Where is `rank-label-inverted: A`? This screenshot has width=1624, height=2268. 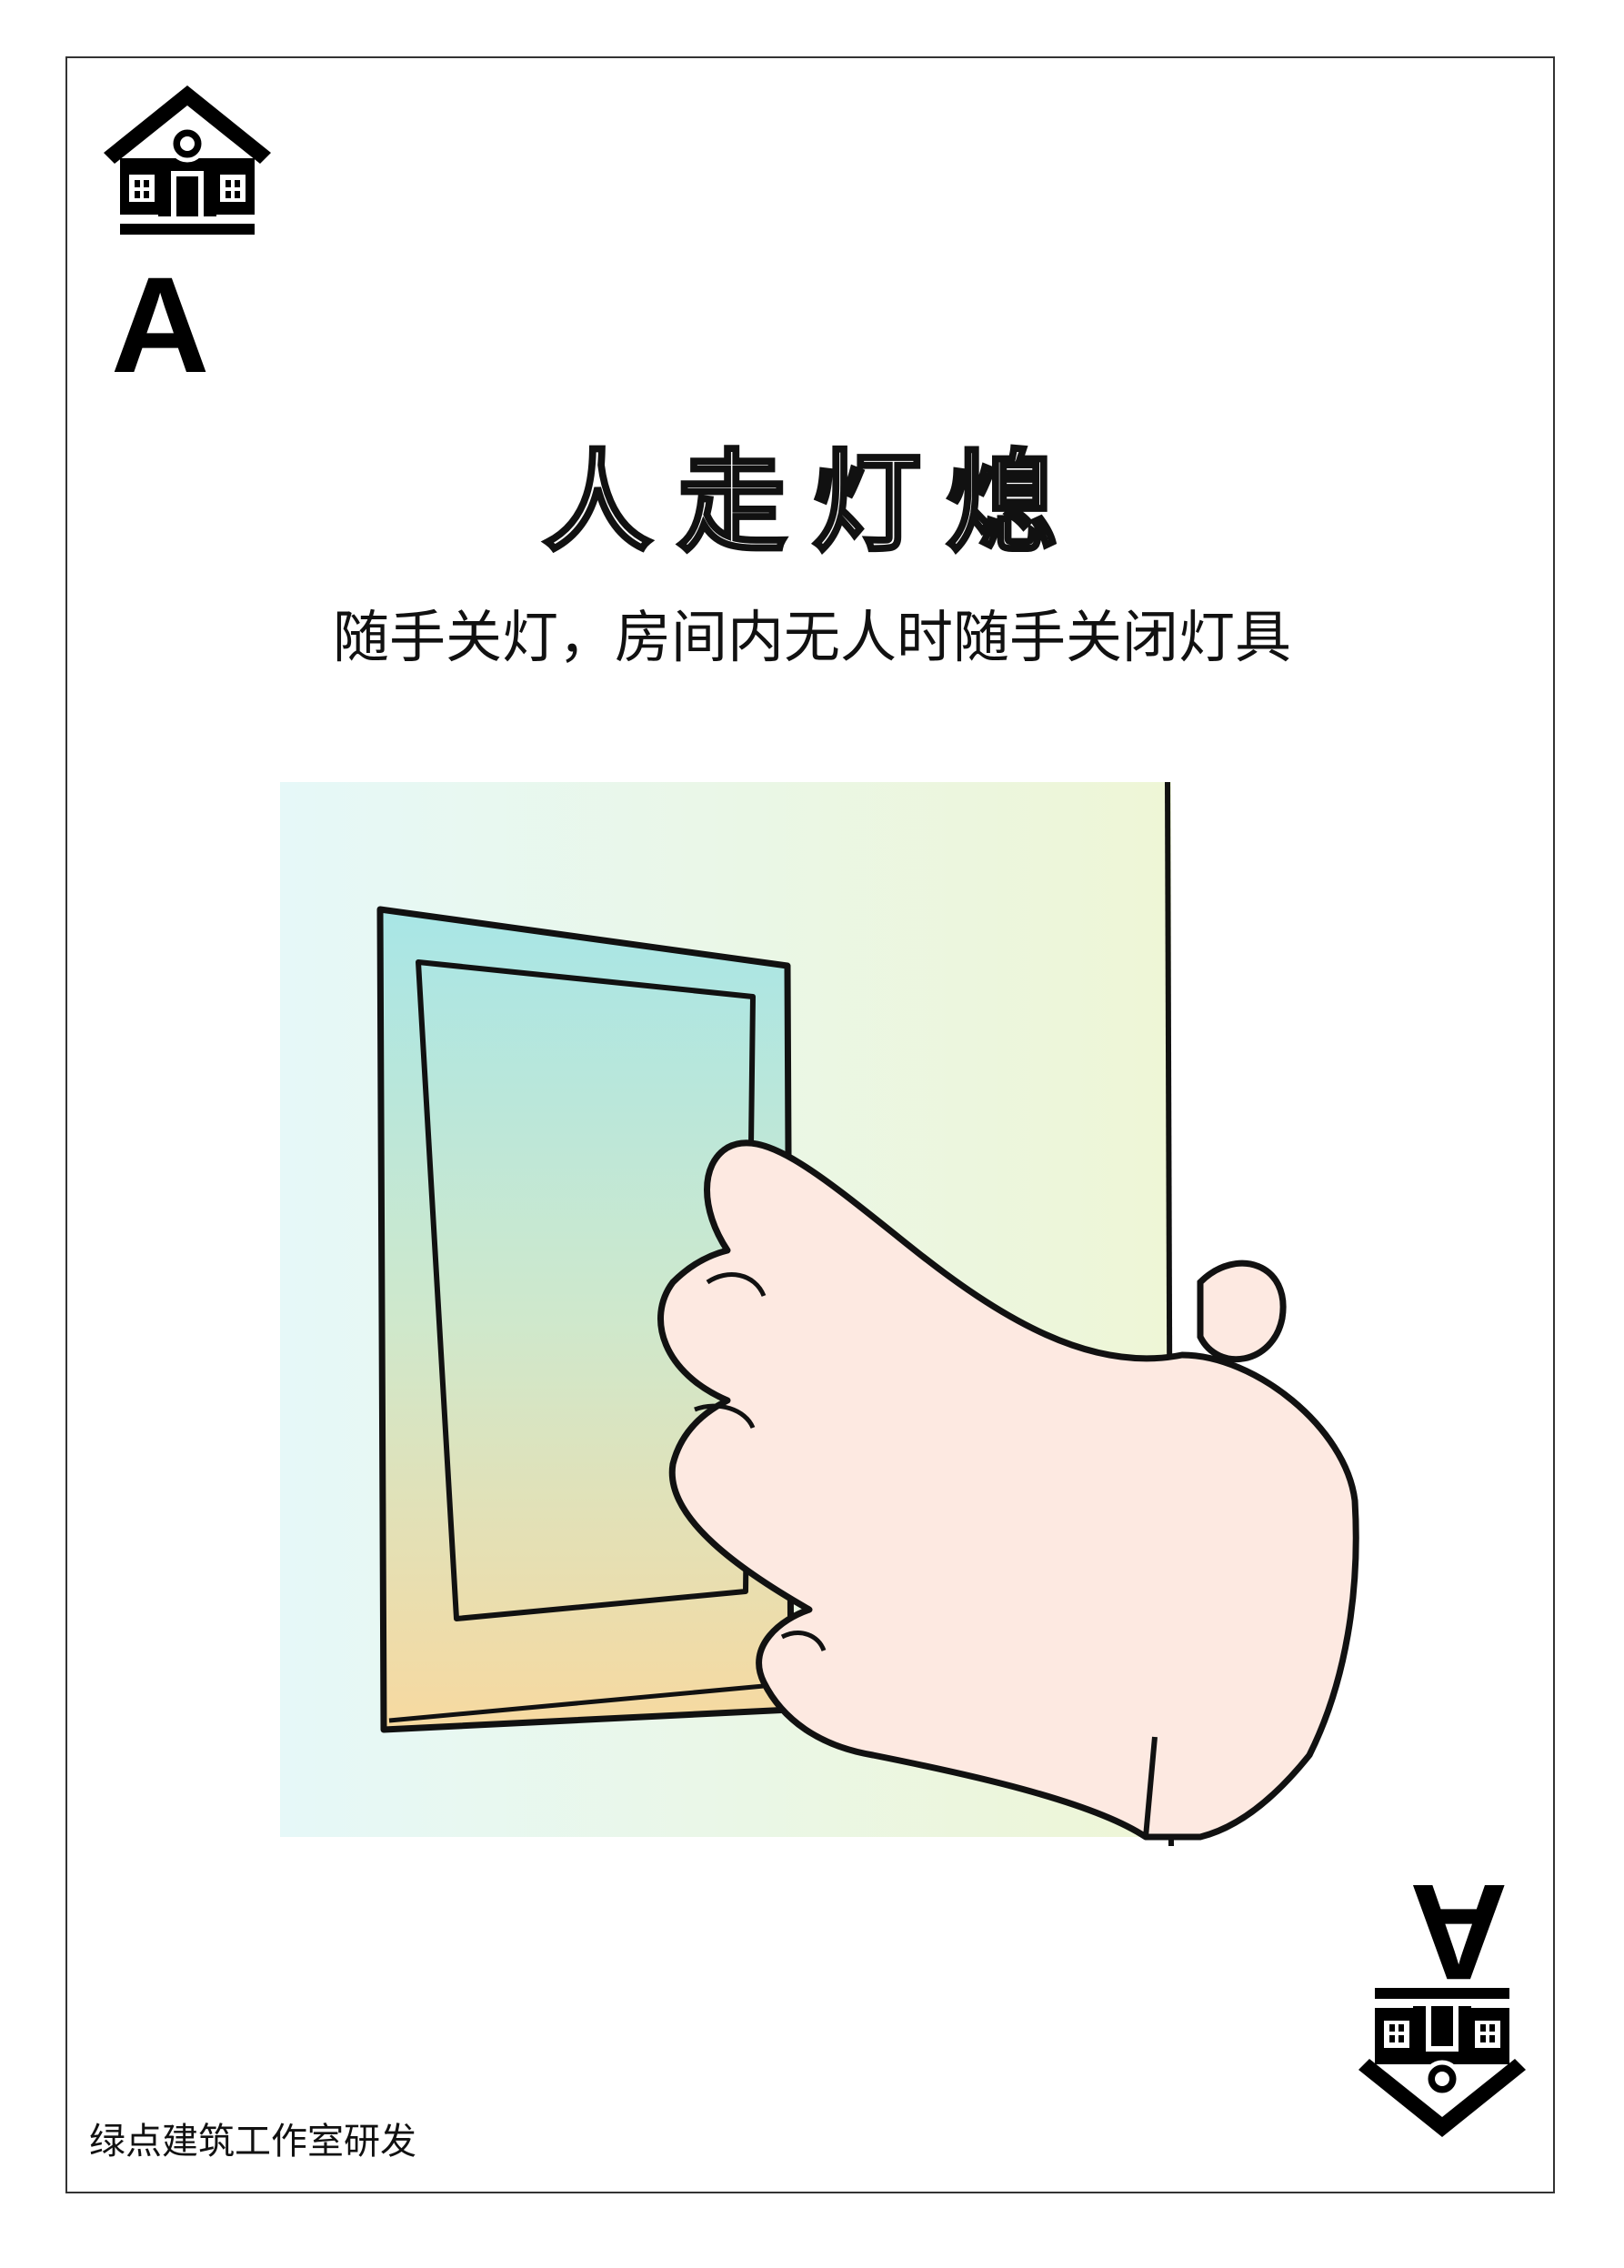
rank-label-inverted: A is located at coordinates (1459, 1932).